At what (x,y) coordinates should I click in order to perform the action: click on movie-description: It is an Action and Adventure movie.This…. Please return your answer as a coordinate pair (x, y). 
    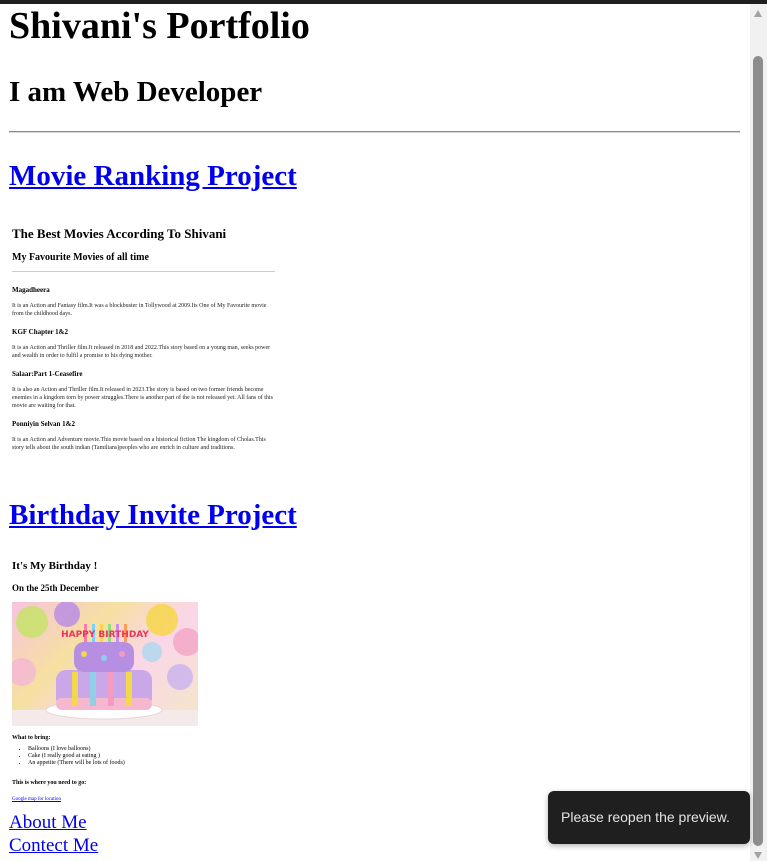
    Looking at the image, I should click on (139, 444).